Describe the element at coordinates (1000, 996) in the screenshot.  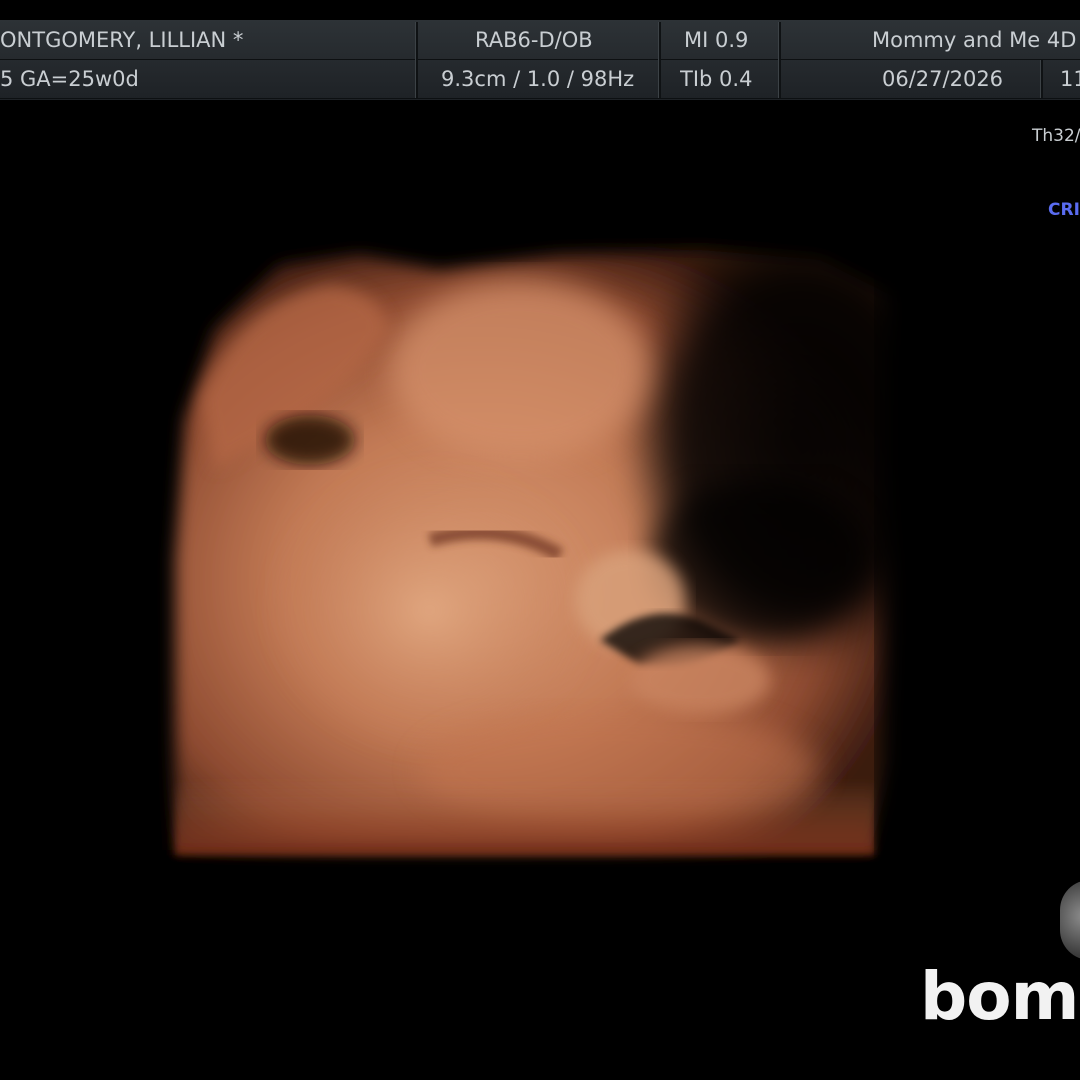
I see `watermark-logo: bomo` at that location.